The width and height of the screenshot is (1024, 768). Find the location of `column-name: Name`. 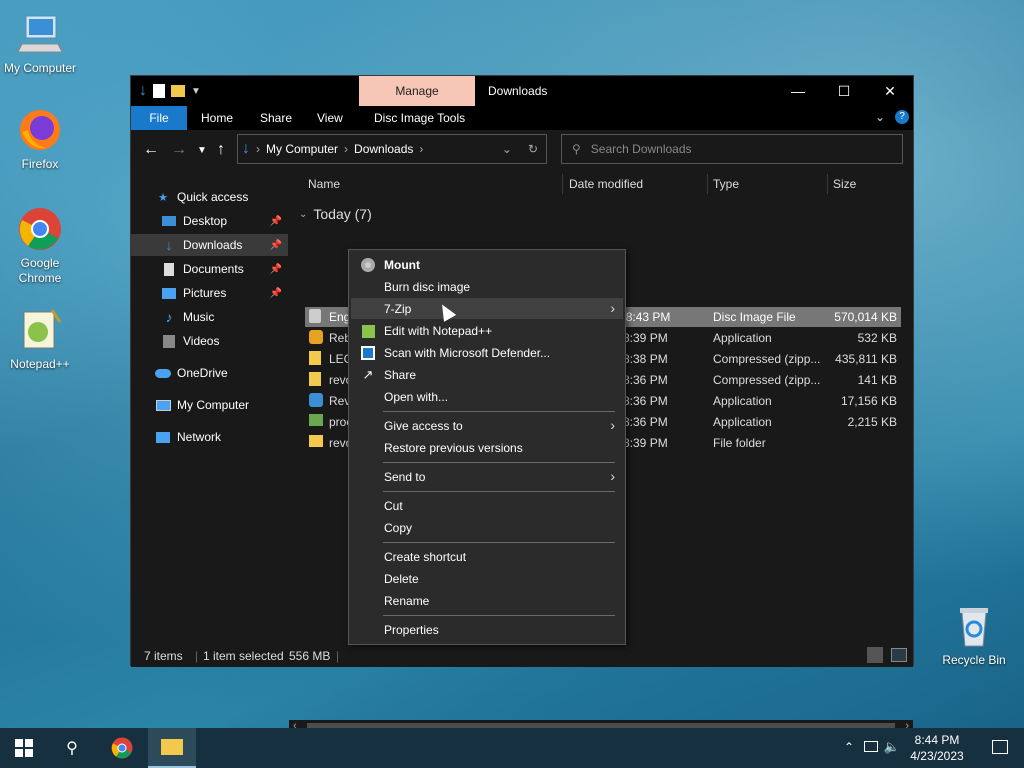

column-name: Name is located at coordinates (324, 184).